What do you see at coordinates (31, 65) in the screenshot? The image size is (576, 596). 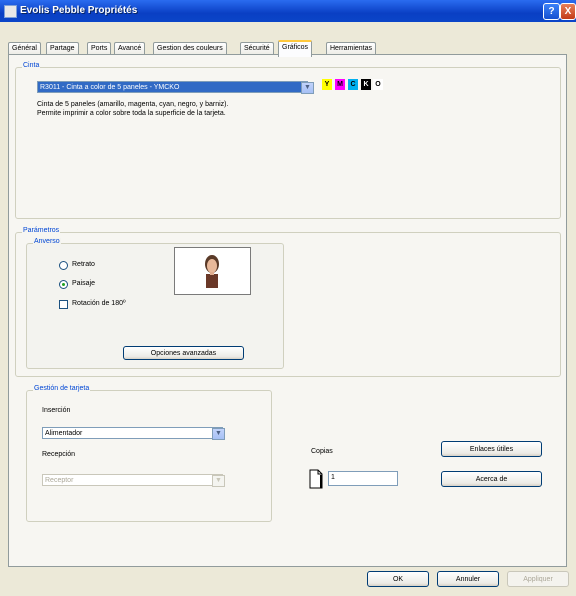 I see `cinta-legend: Cinta` at bounding box center [31, 65].